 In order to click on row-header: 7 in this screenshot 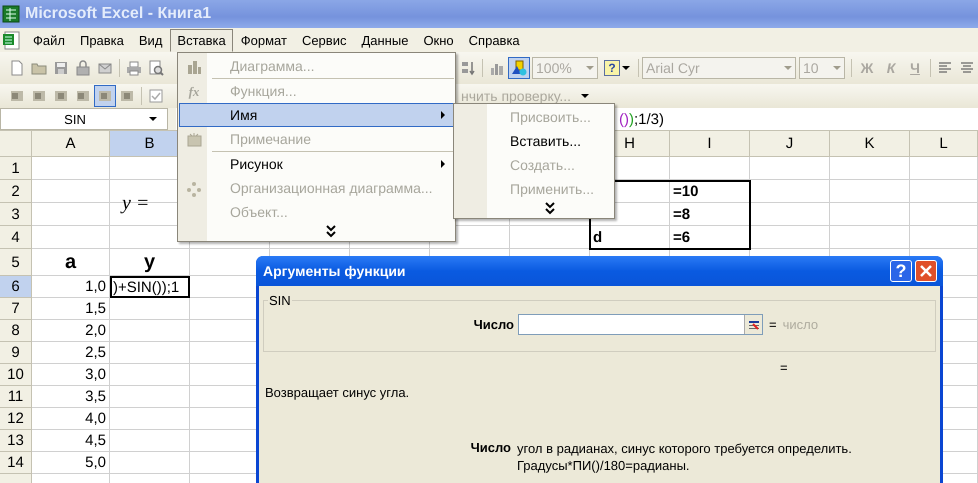, I will do `click(16, 309)`.